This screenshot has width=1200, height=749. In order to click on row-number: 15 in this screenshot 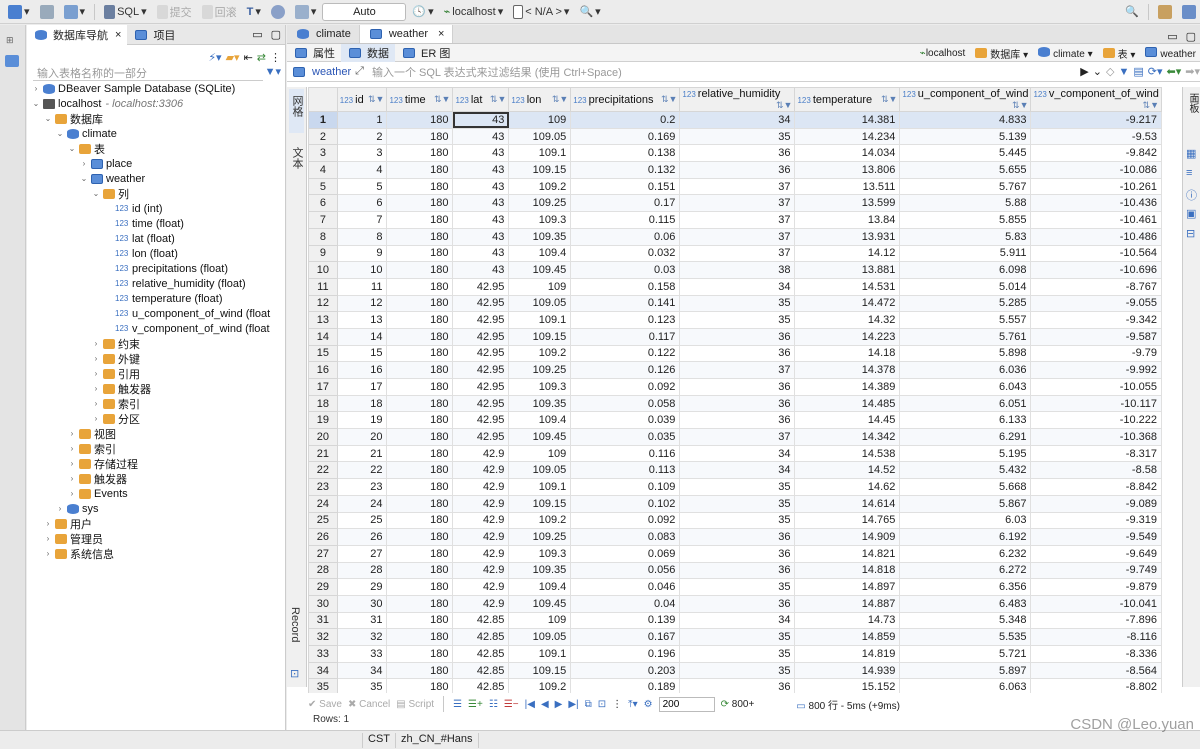, I will do `click(323, 353)`.